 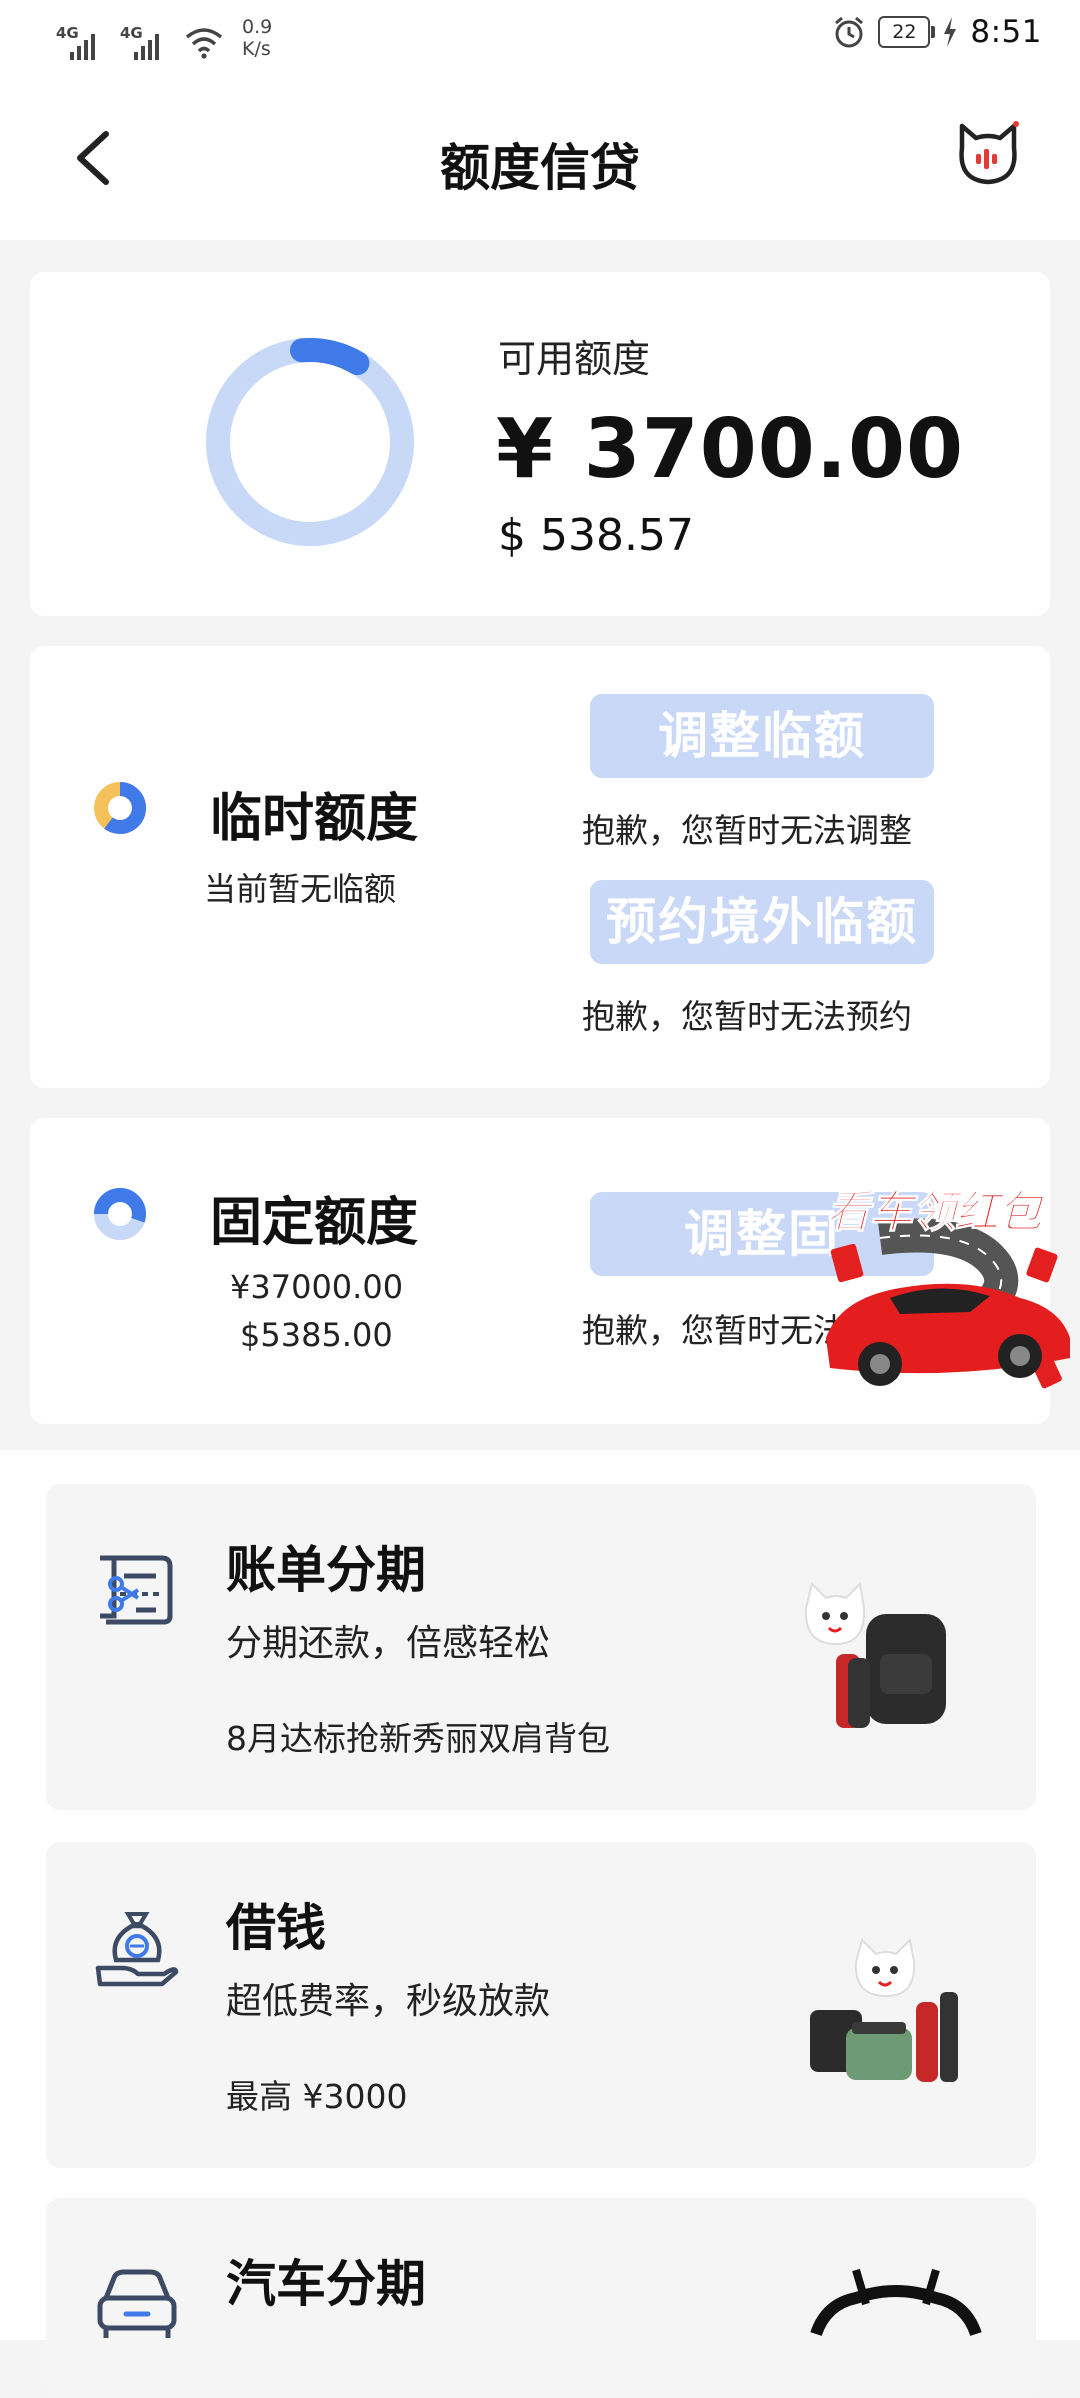 What do you see at coordinates (950, 32) in the screenshot?
I see `charging-icon` at bounding box center [950, 32].